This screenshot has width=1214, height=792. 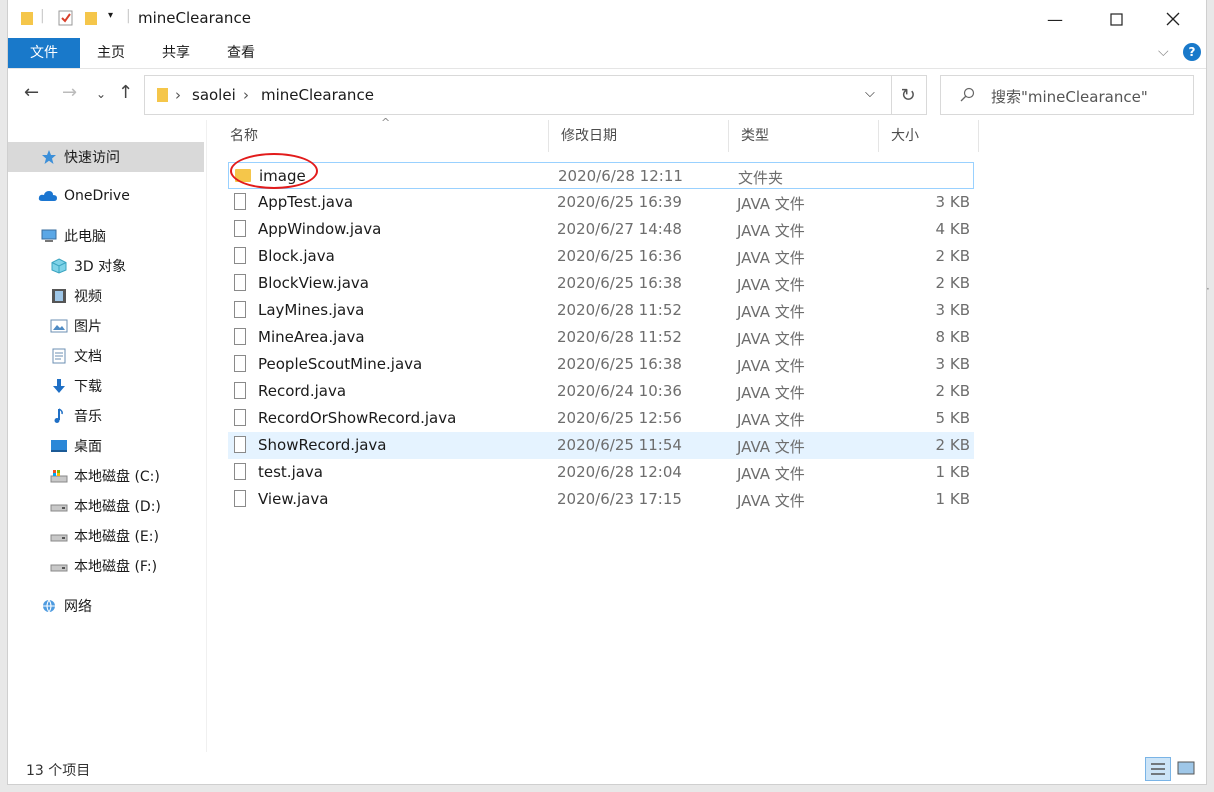 I want to click on new-folder-icon, so click(x=91, y=18).